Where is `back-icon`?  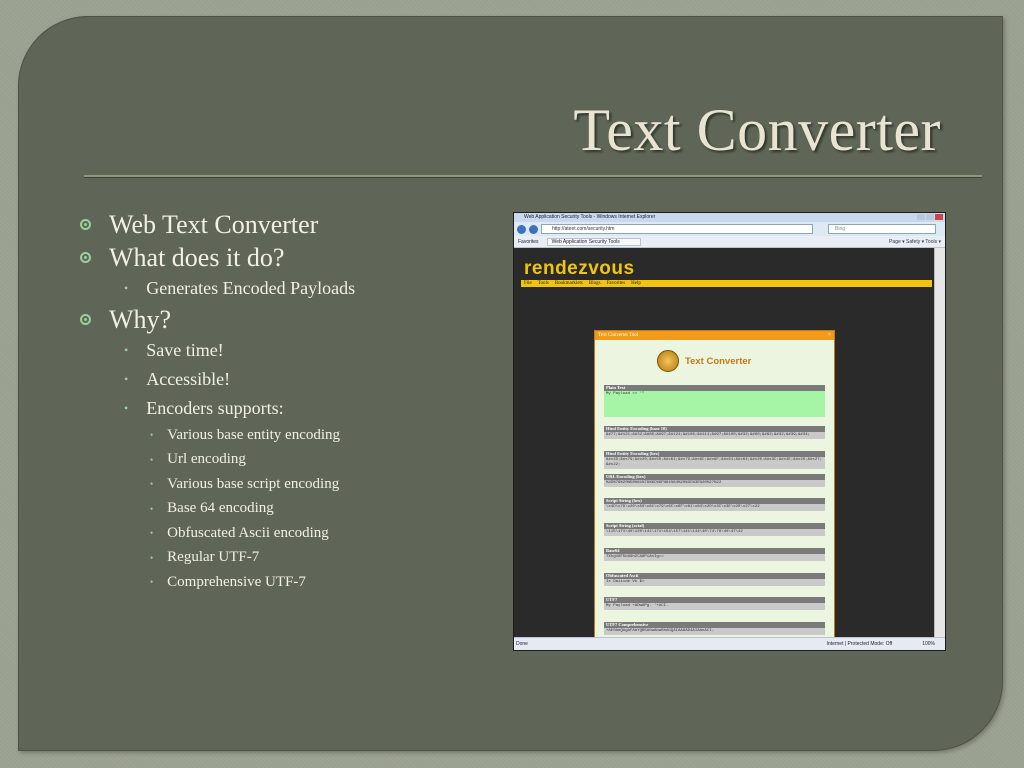 back-icon is located at coordinates (521, 229).